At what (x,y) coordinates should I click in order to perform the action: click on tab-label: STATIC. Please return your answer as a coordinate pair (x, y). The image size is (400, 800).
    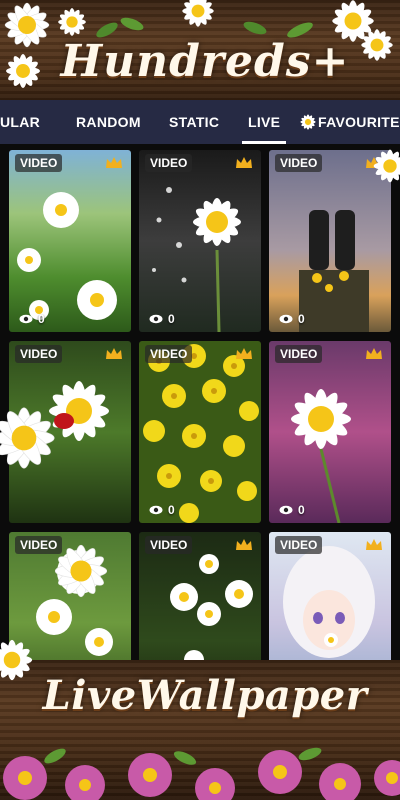
    Looking at the image, I should click on (194, 122).